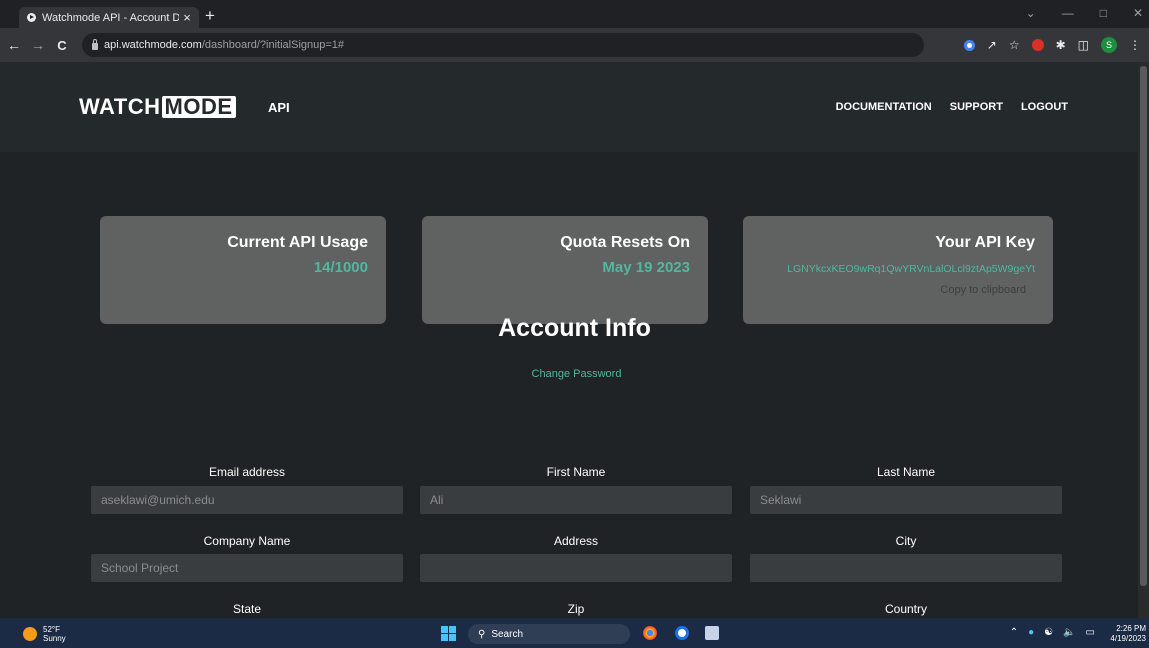 Image resolution: width=1149 pixels, height=648 pixels. What do you see at coordinates (1135, 45) in the screenshot?
I see `menu-kebab-icon: ⋮` at bounding box center [1135, 45].